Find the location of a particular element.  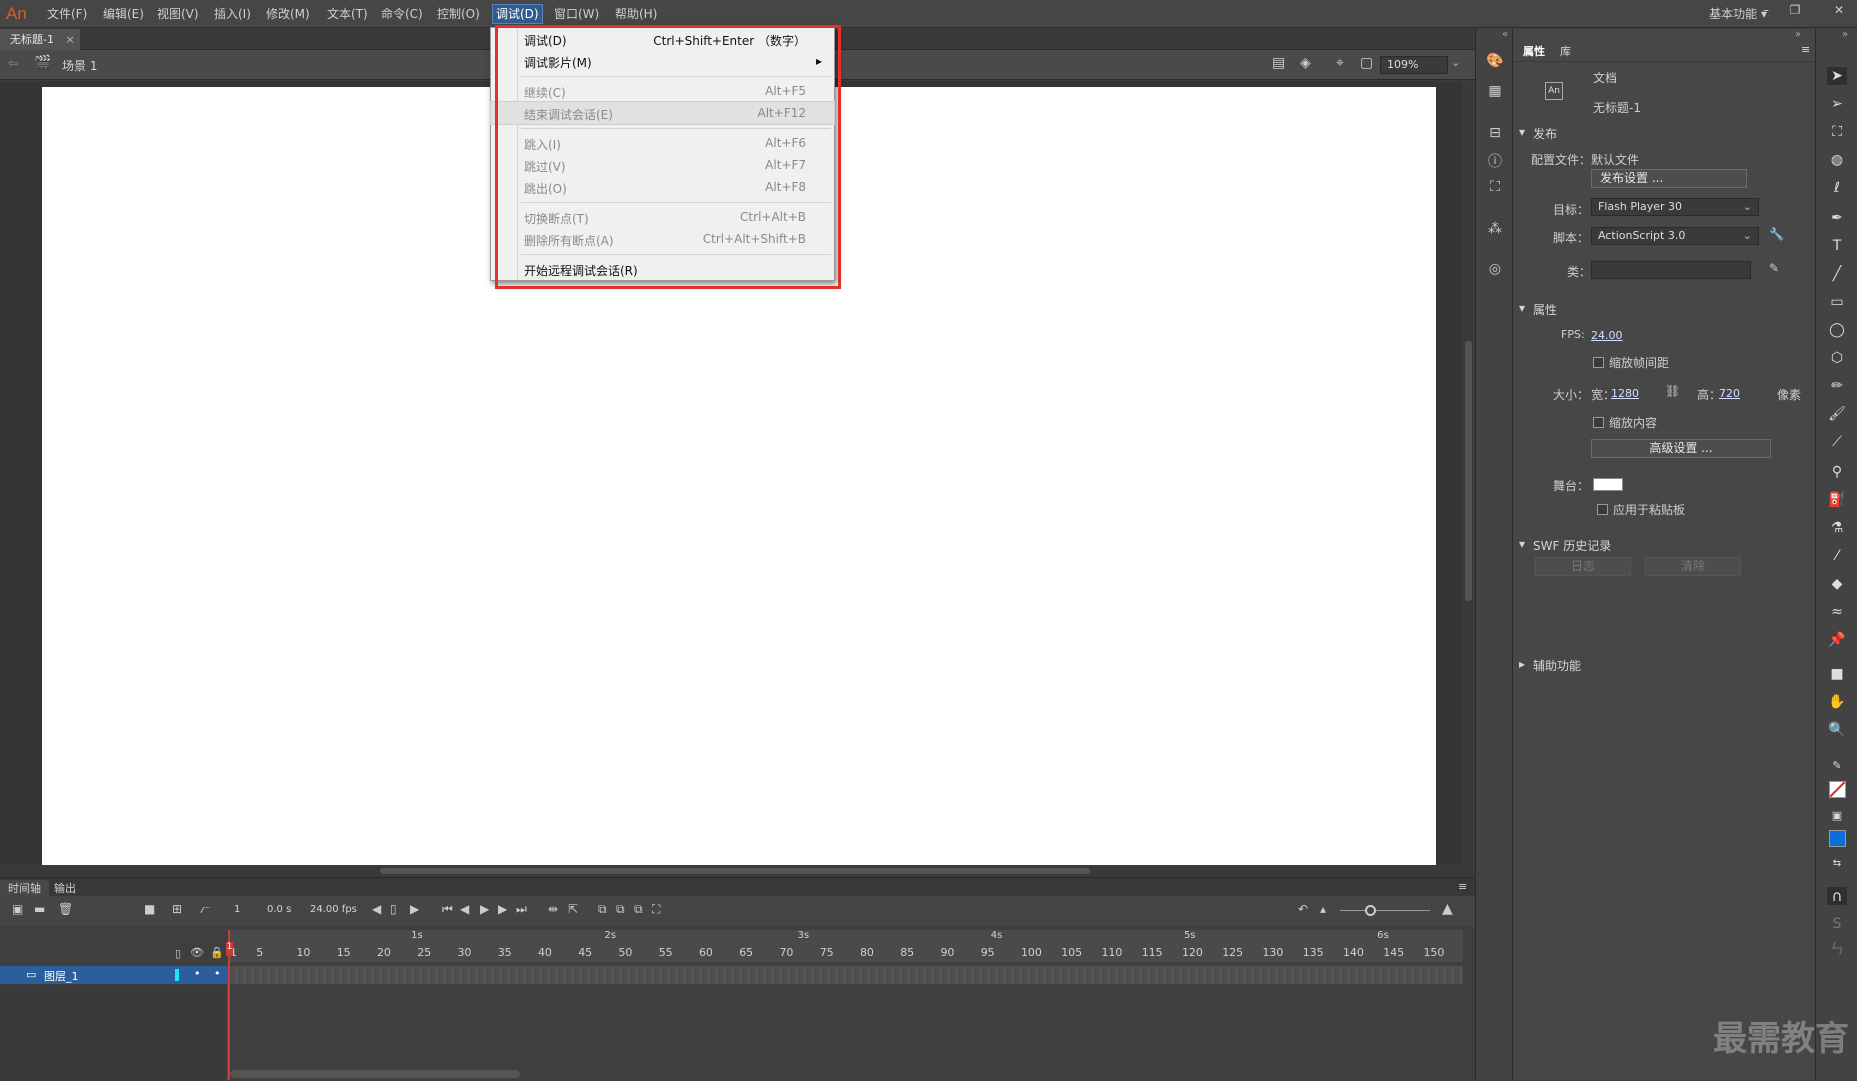

width-tool-icon: ≈ is located at coordinates (1837, 612).